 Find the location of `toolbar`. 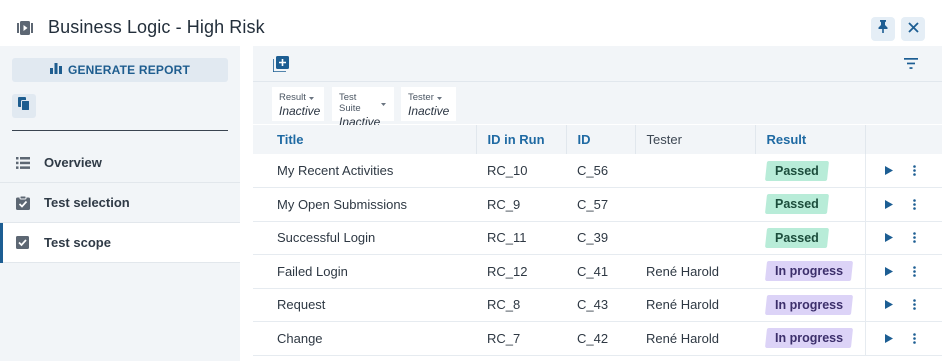

toolbar is located at coordinates (597, 64).